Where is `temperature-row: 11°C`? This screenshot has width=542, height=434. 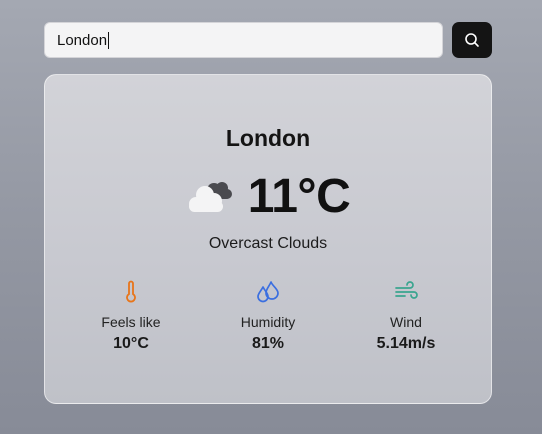 temperature-row: 11°C is located at coordinates (268, 196).